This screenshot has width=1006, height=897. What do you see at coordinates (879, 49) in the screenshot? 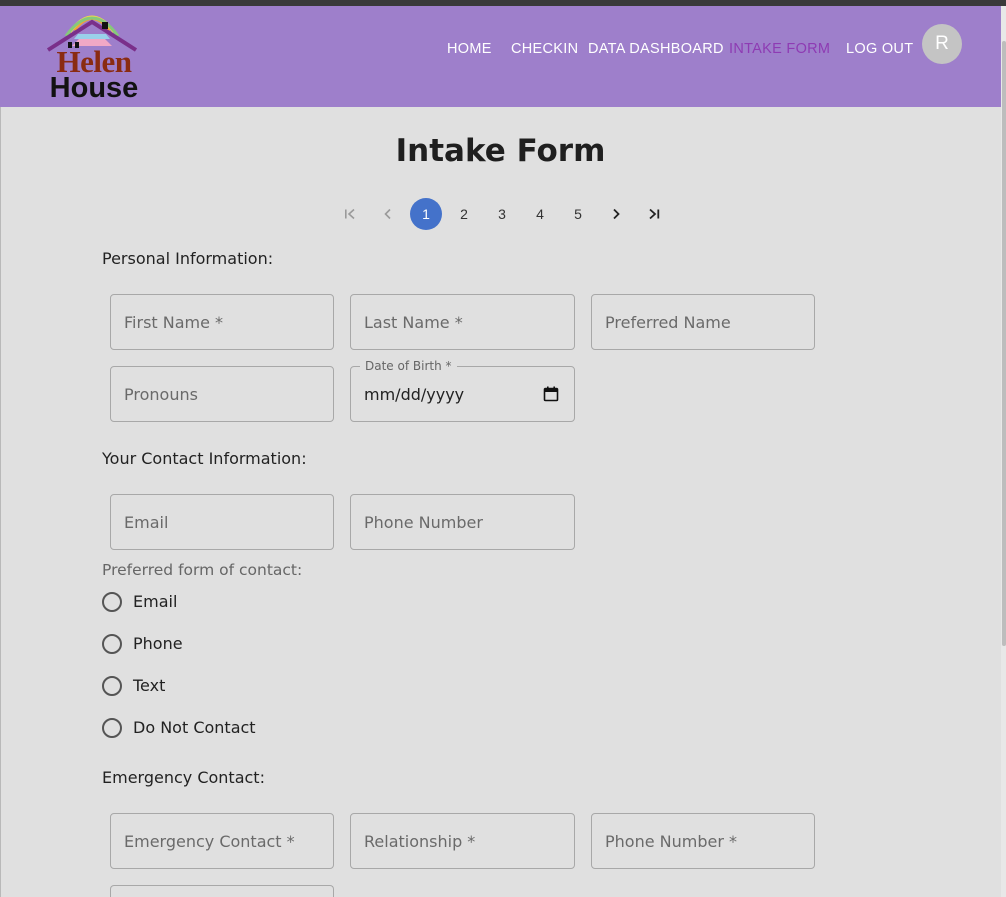
I see `nav-log-out: LOG OUT` at bounding box center [879, 49].